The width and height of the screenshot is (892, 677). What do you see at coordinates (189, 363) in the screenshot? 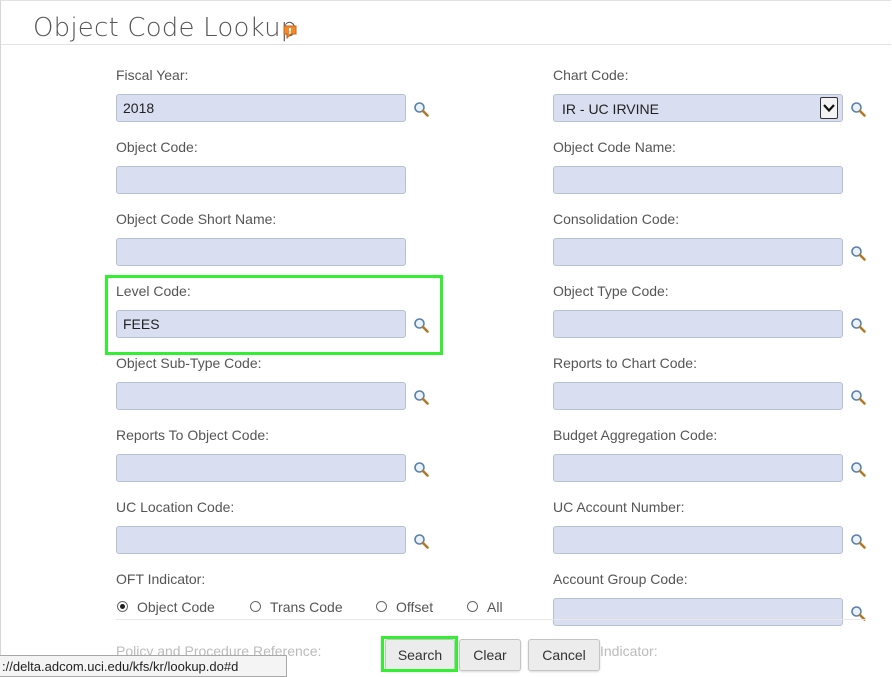
I see `object-sub-type-code-label: Object Sub-Type Code:` at bounding box center [189, 363].